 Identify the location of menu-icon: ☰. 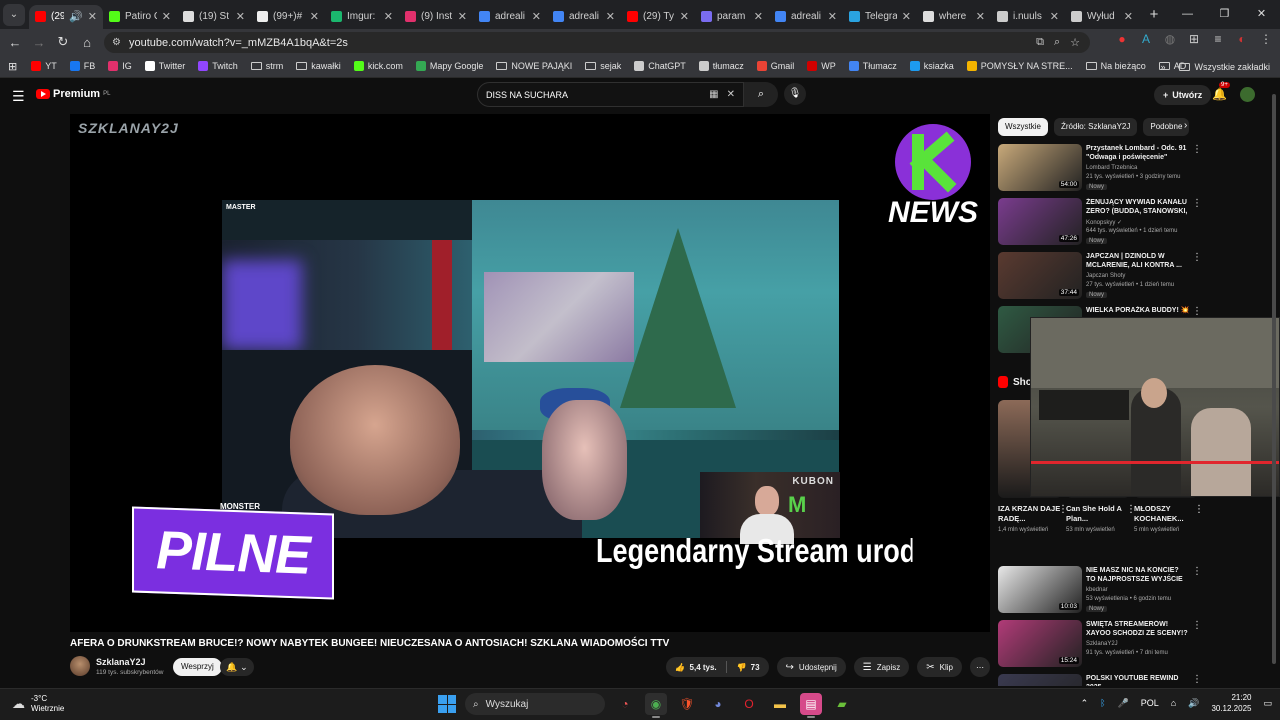
(18, 96).